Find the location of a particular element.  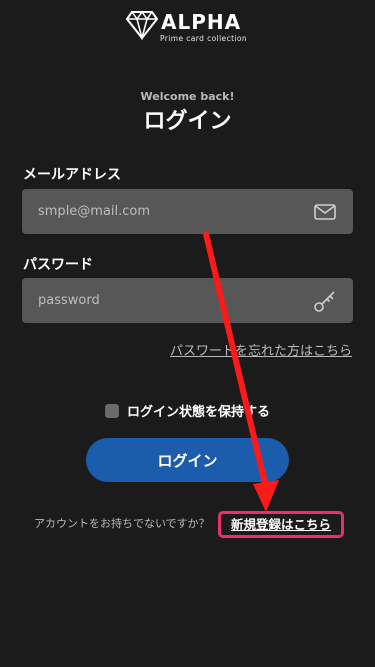

remember-me-row: ログイン状態を保持する is located at coordinates (187, 410).